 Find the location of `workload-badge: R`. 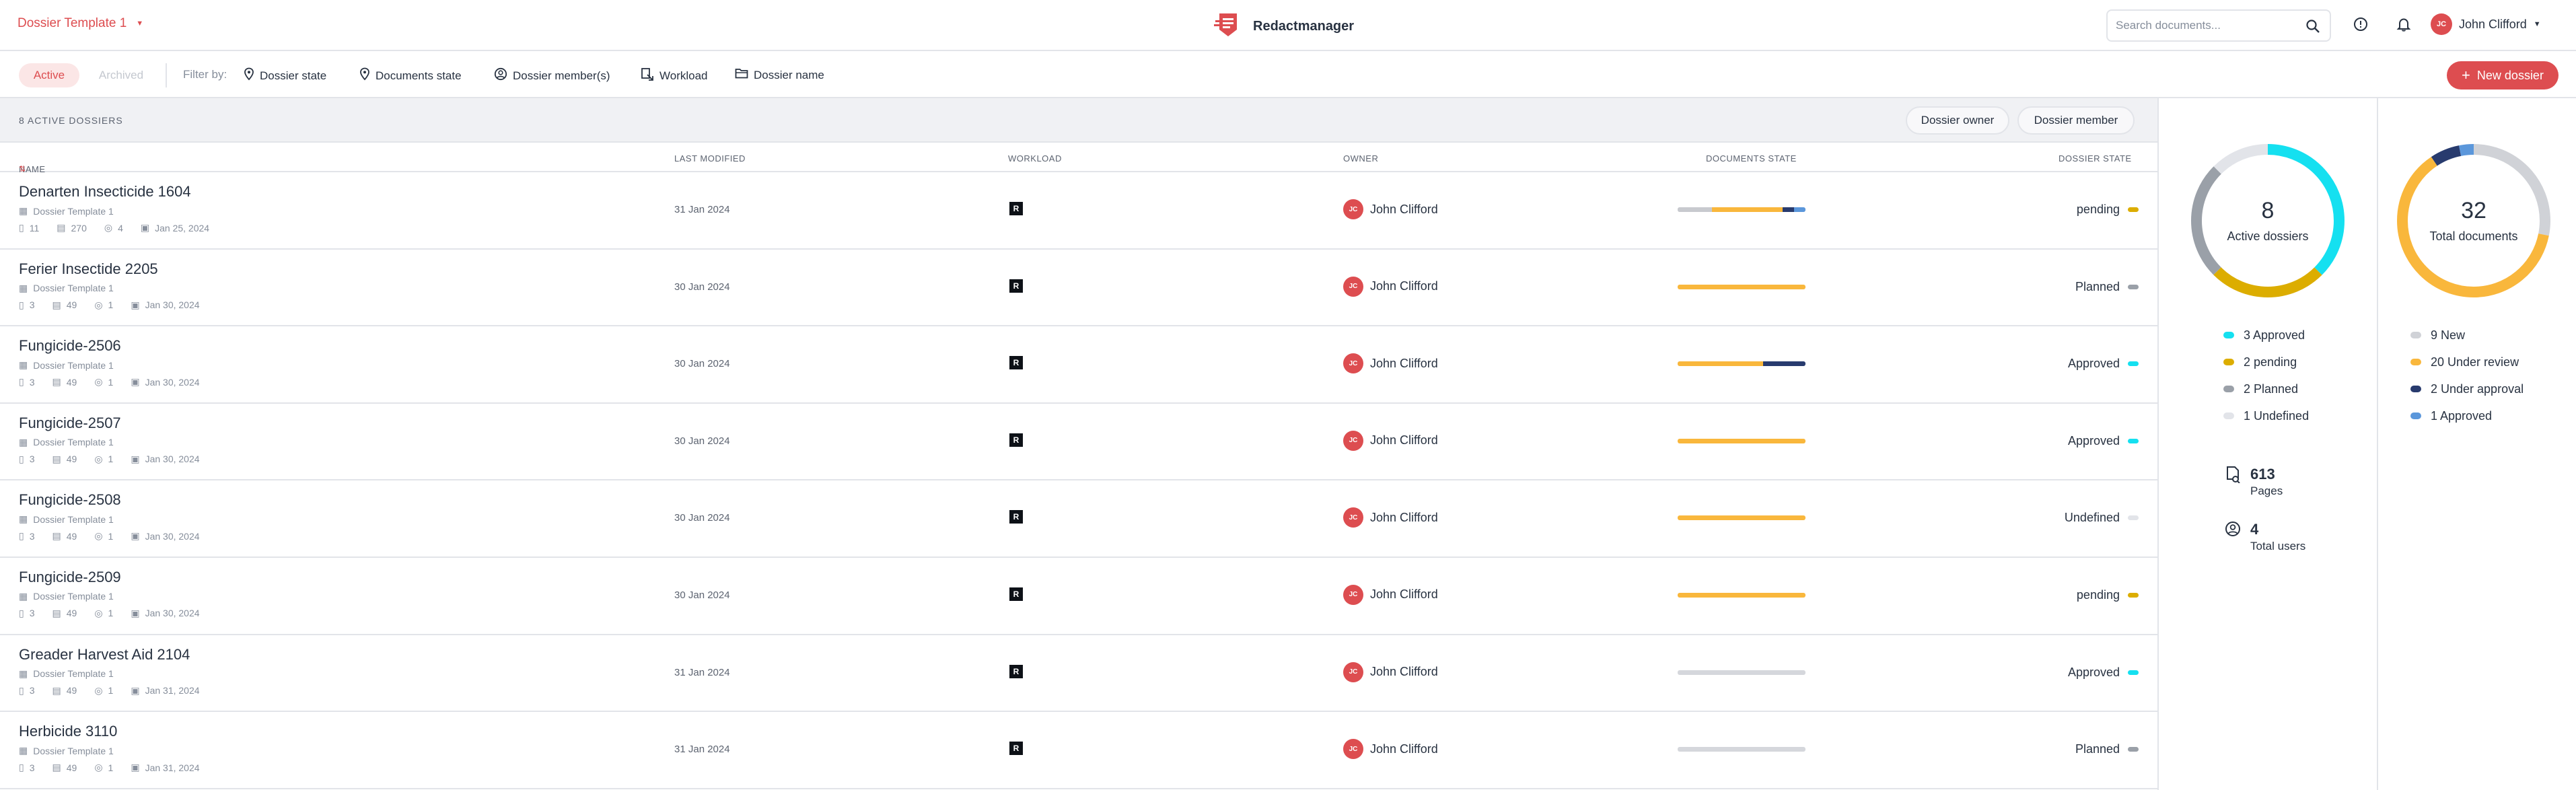

workload-badge: R is located at coordinates (1016, 671).